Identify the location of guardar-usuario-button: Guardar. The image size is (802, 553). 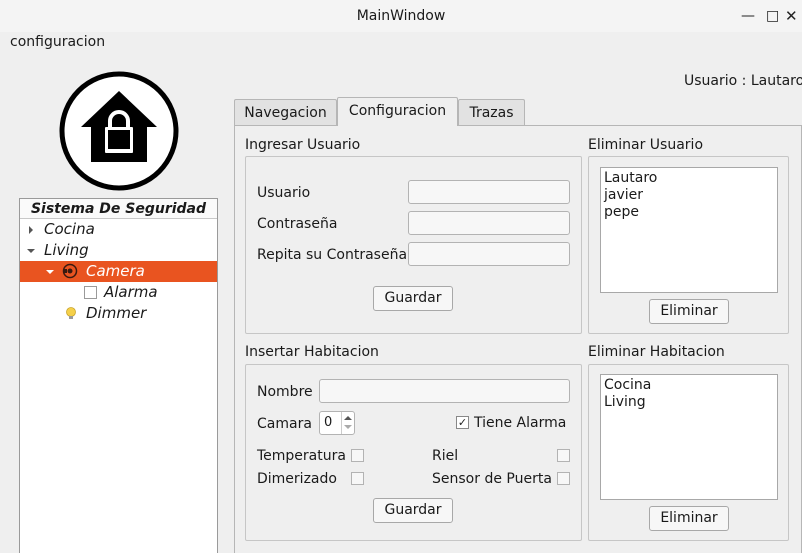
(413, 298).